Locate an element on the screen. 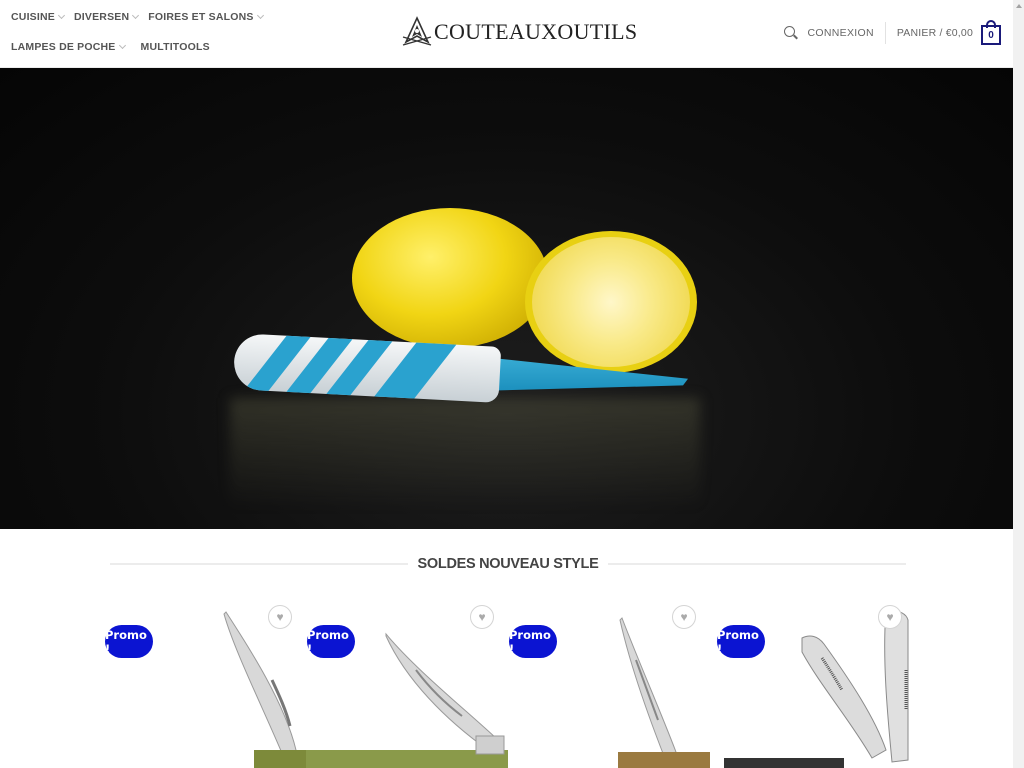  hero-lemon-whole is located at coordinates (450, 278).